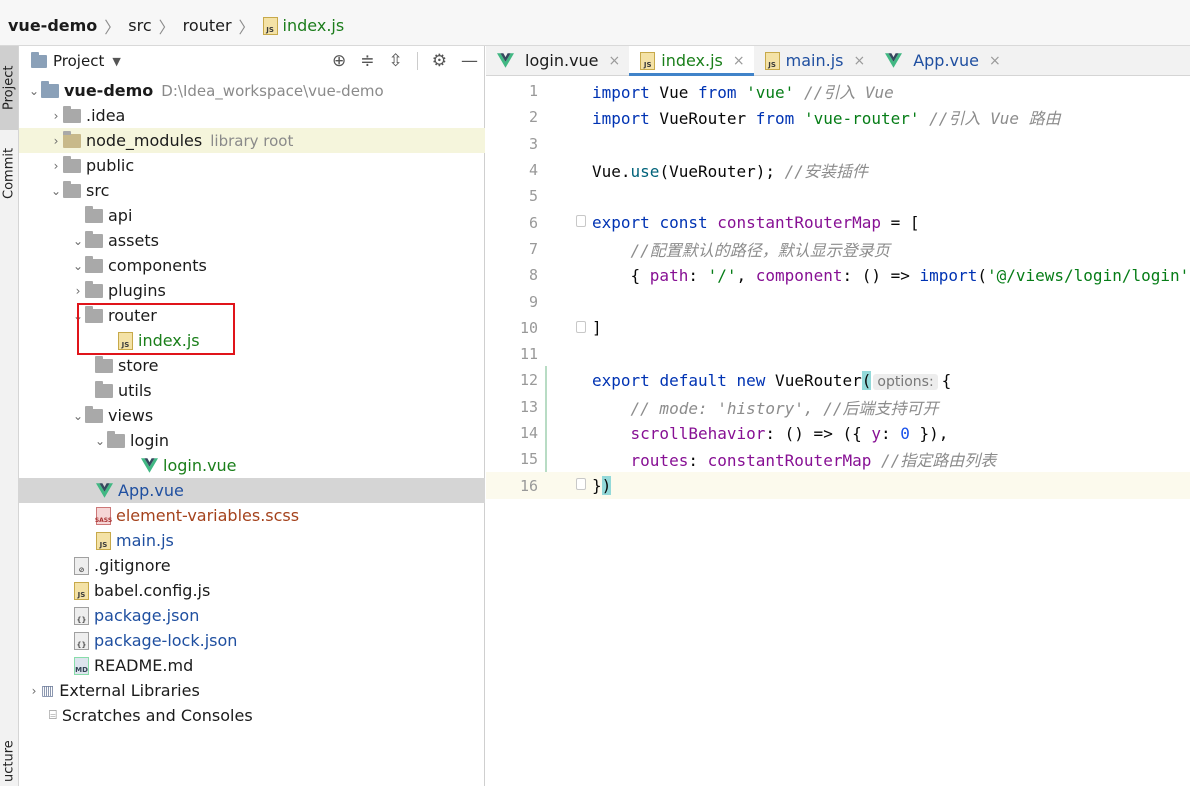  Describe the element at coordinates (252, 365) in the screenshot. I see `tree-item-store: store` at that location.